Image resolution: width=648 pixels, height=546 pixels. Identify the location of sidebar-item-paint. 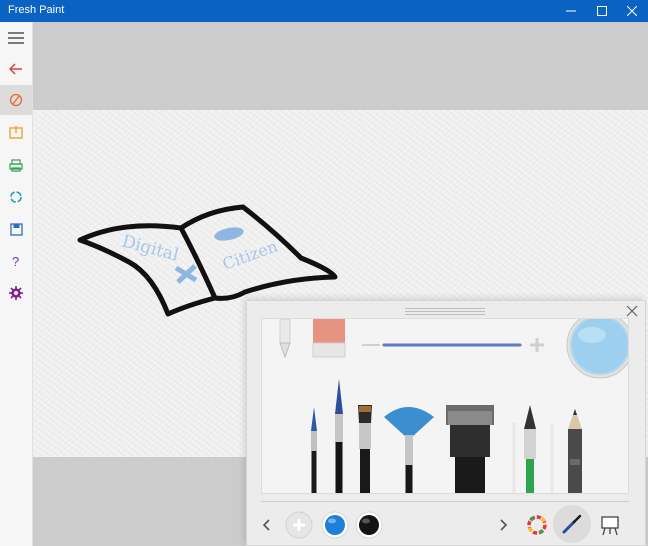
(16, 100).